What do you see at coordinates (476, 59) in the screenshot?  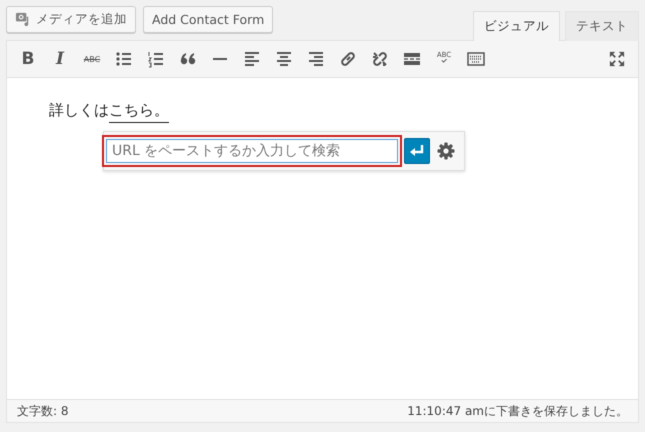 I see `keyboard-icon` at bounding box center [476, 59].